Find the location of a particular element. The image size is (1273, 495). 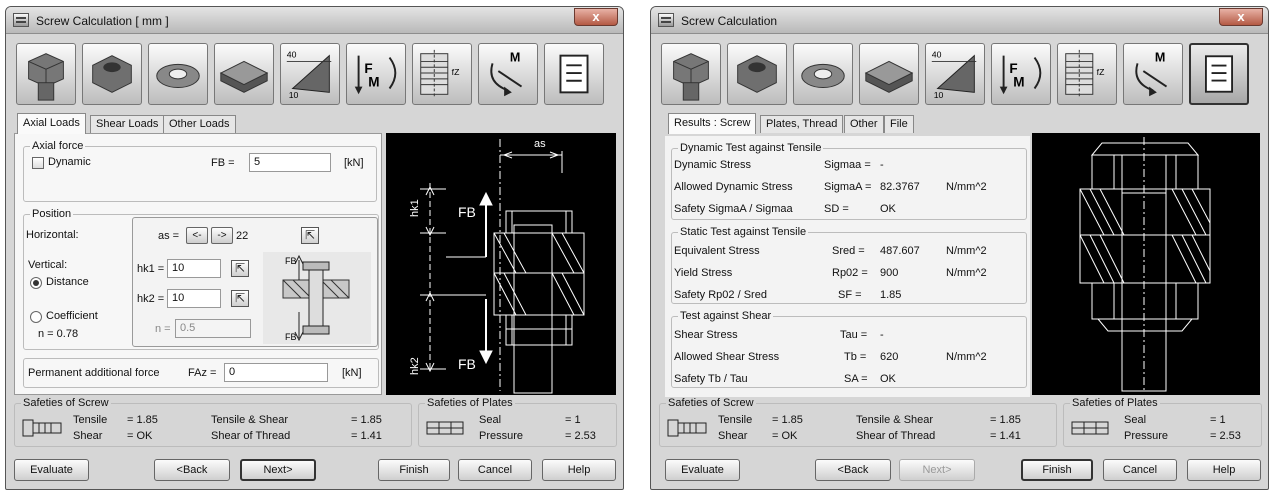

shear-thread-value: = 1.41 is located at coordinates (1005, 436).